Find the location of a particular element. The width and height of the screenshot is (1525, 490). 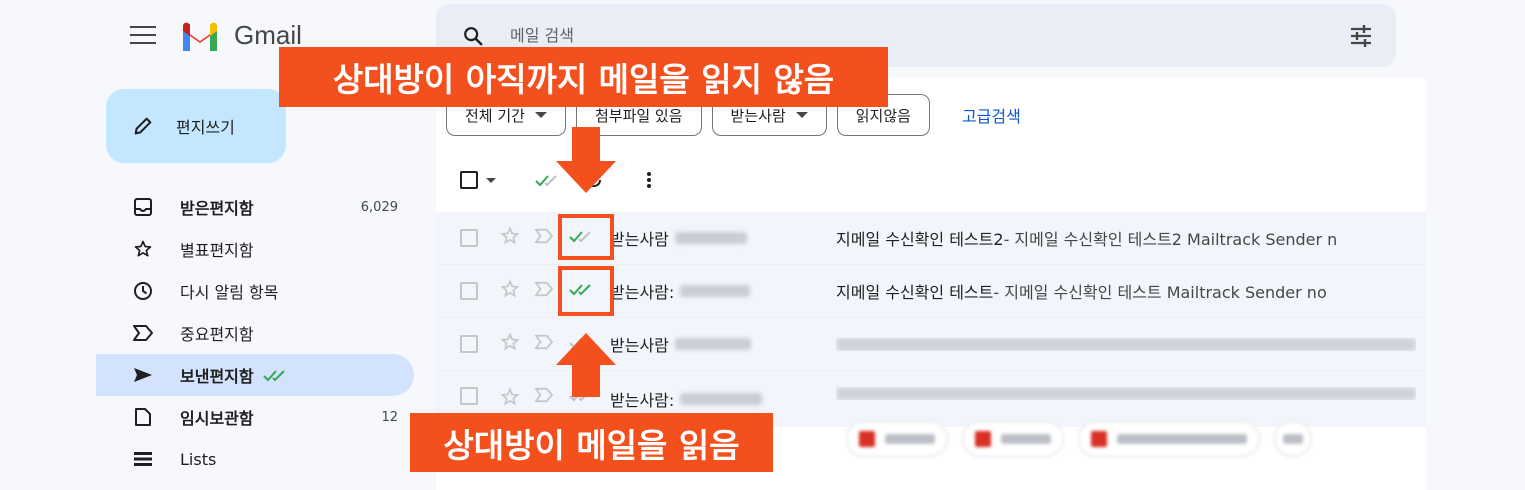

chip-label: 읽지않음 is located at coordinates (883, 115).